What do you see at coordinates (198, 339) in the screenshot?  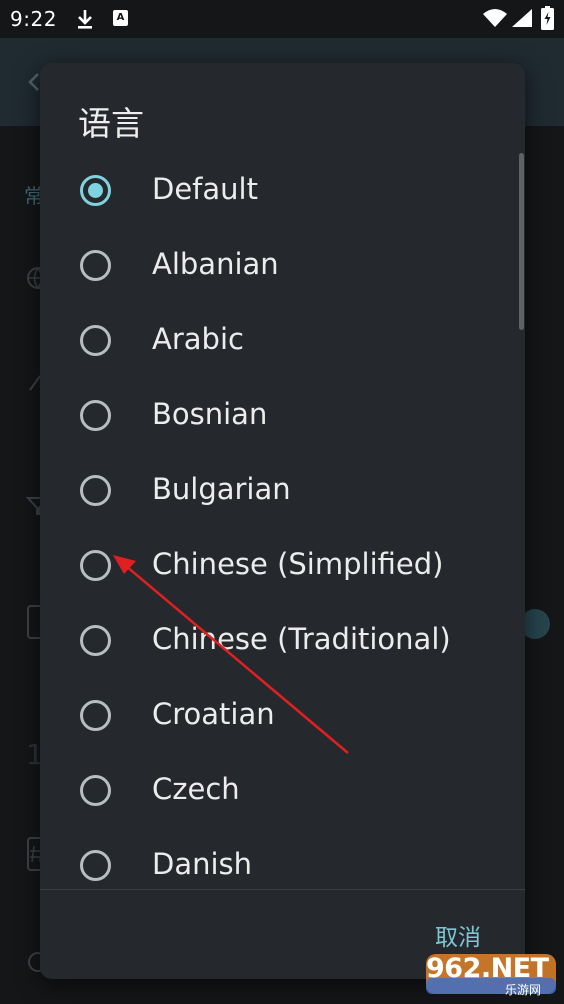 I see `option-label: Arabic` at bounding box center [198, 339].